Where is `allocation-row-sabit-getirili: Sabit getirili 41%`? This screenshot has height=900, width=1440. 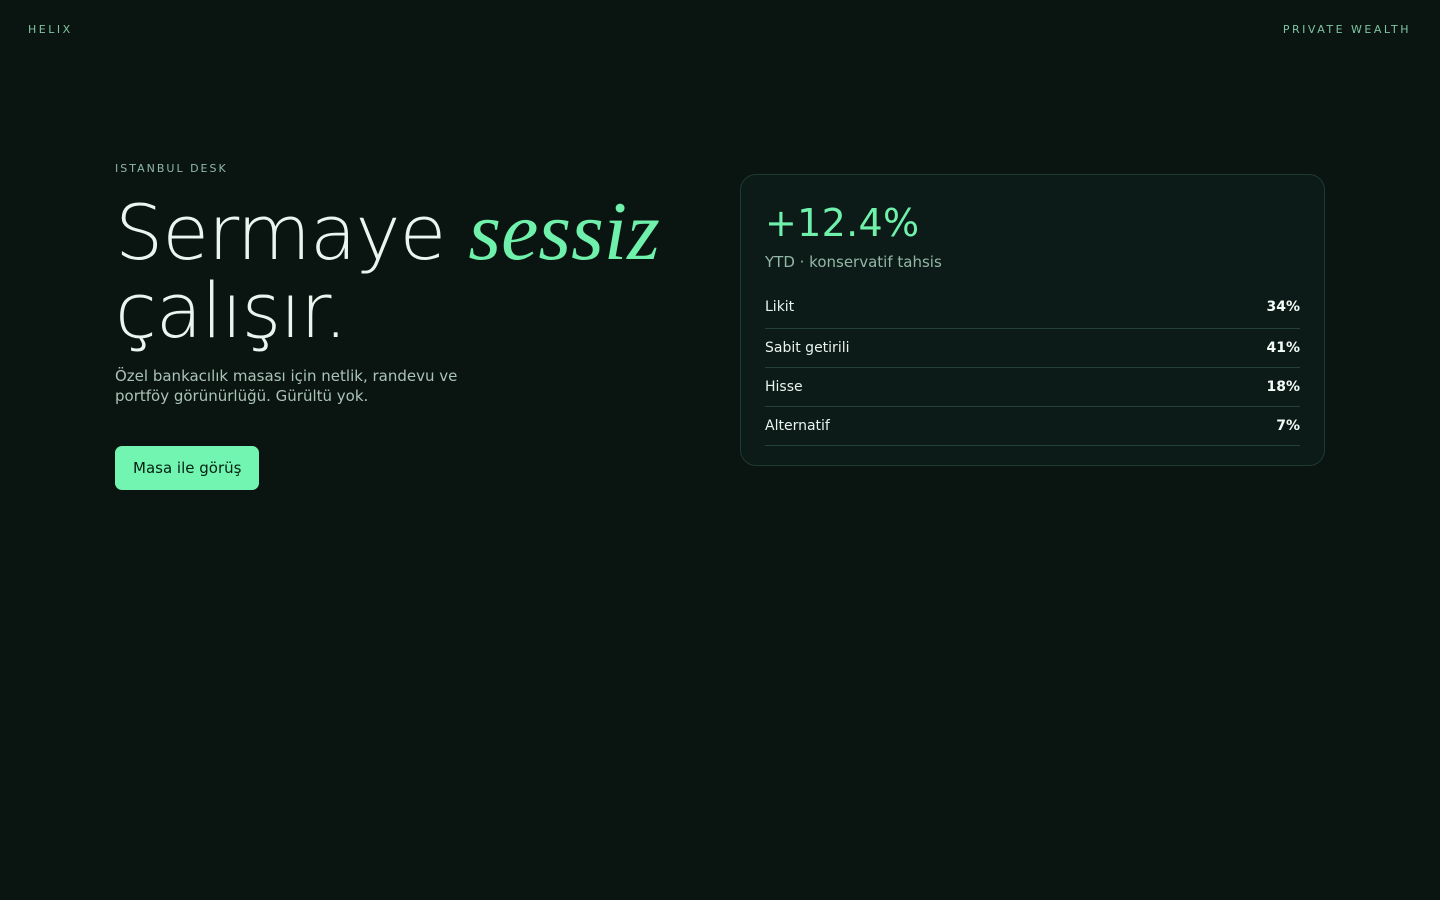
allocation-row-sabit-getirili: Sabit getirili 41% is located at coordinates (1032, 348).